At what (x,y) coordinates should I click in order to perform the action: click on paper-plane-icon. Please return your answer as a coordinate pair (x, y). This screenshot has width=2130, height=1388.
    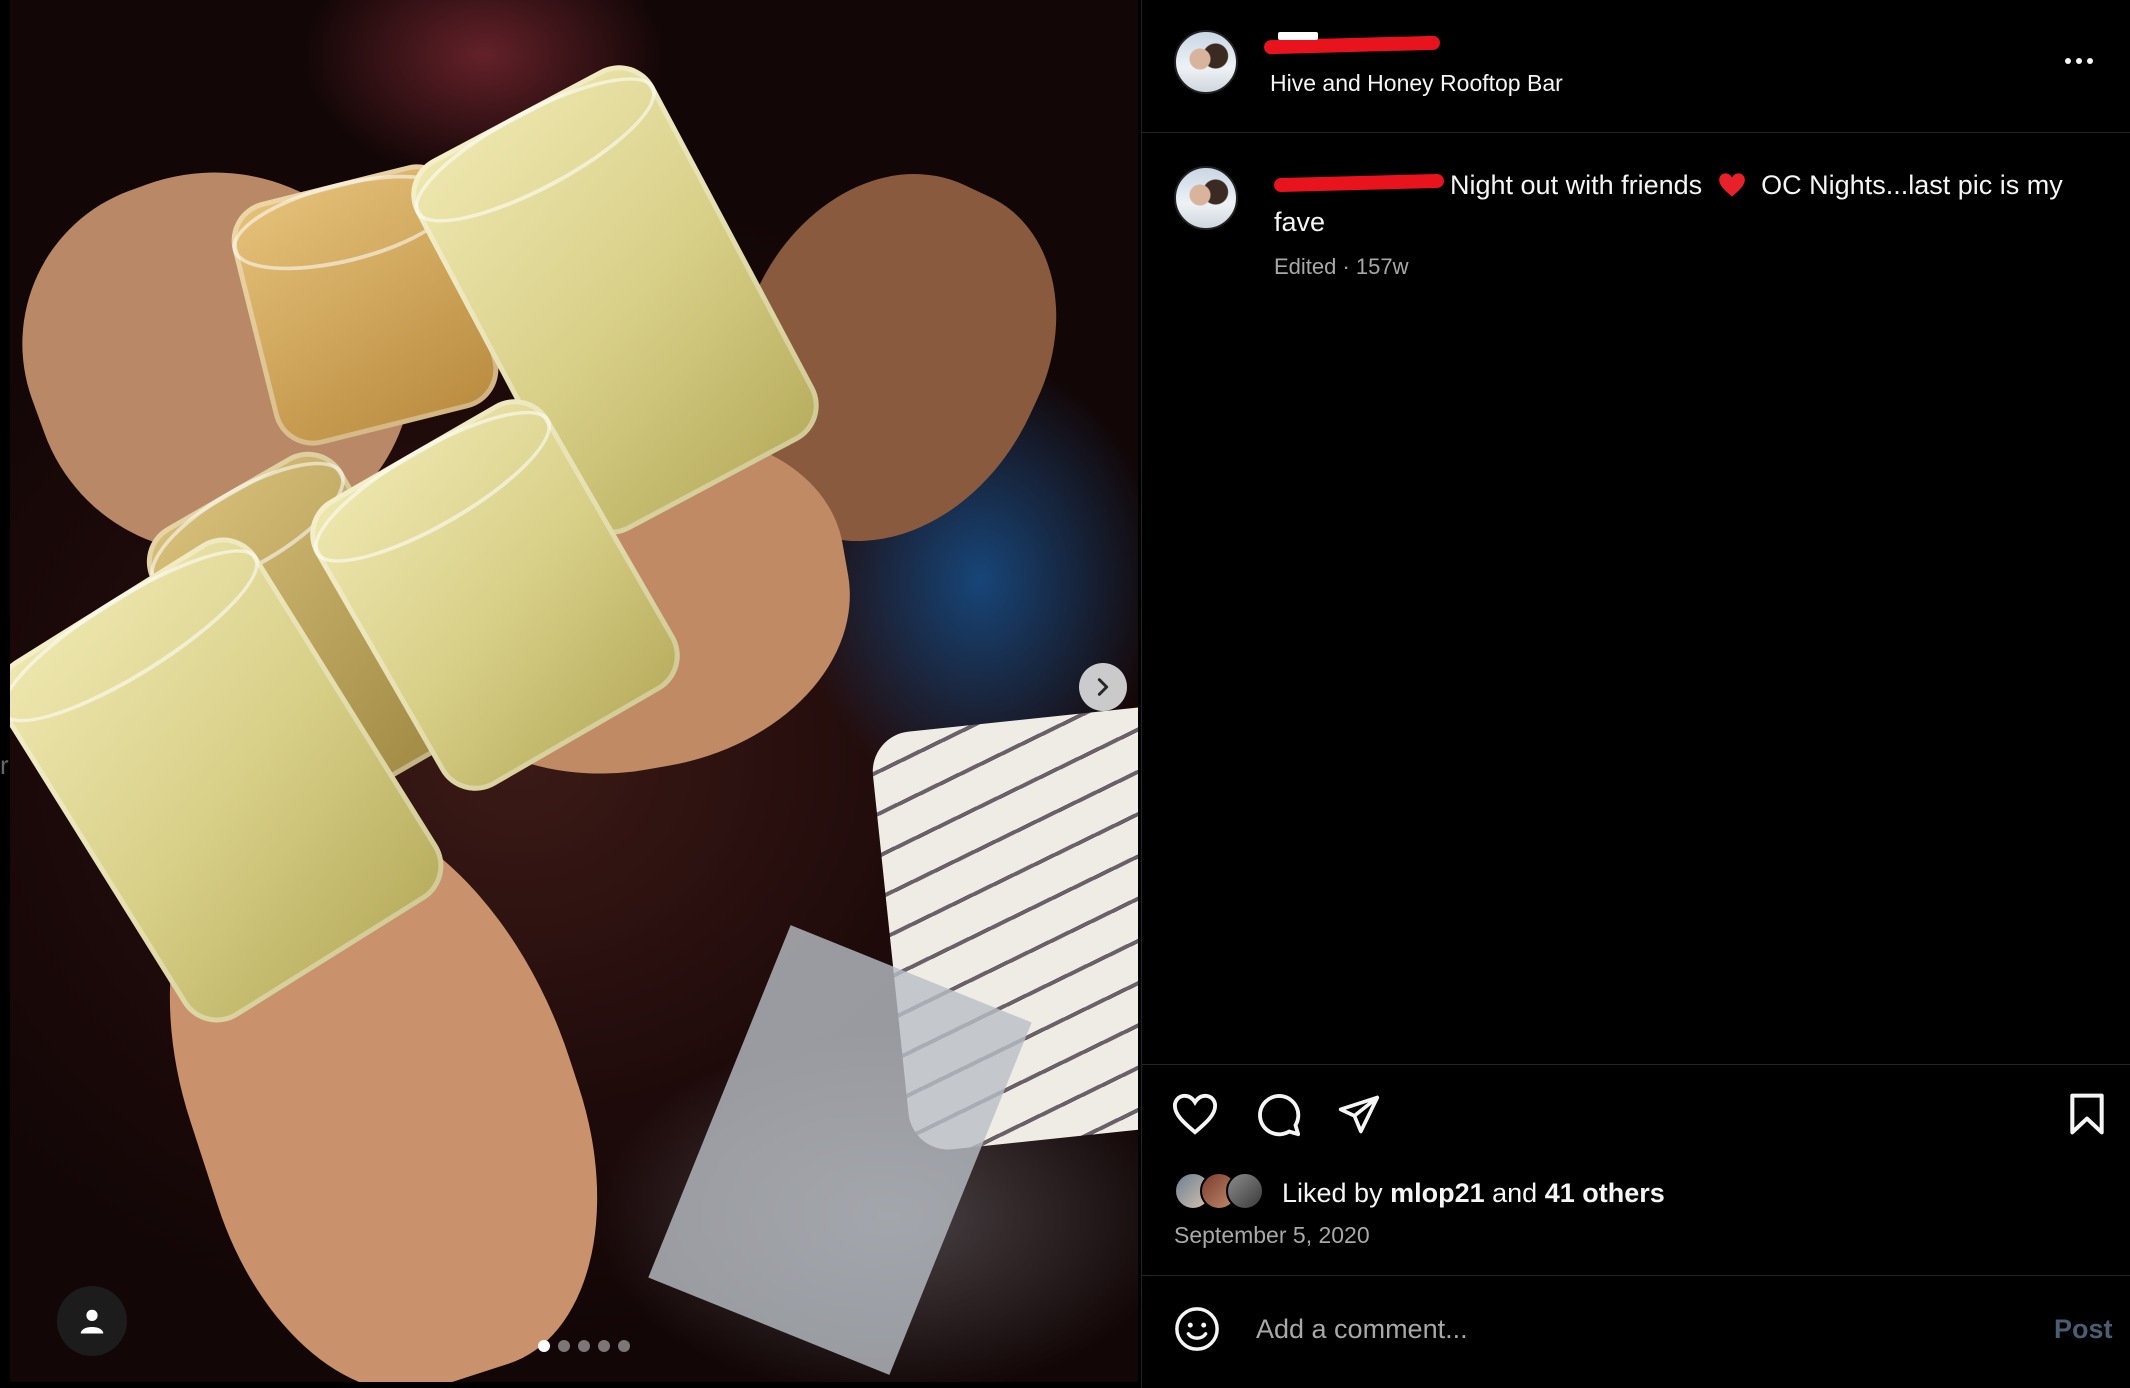
    Looking at the image, I should click on (1359, 1114).